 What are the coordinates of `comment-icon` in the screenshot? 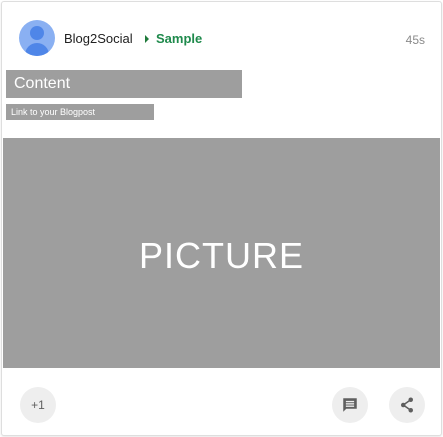 It's located at (350, 405).